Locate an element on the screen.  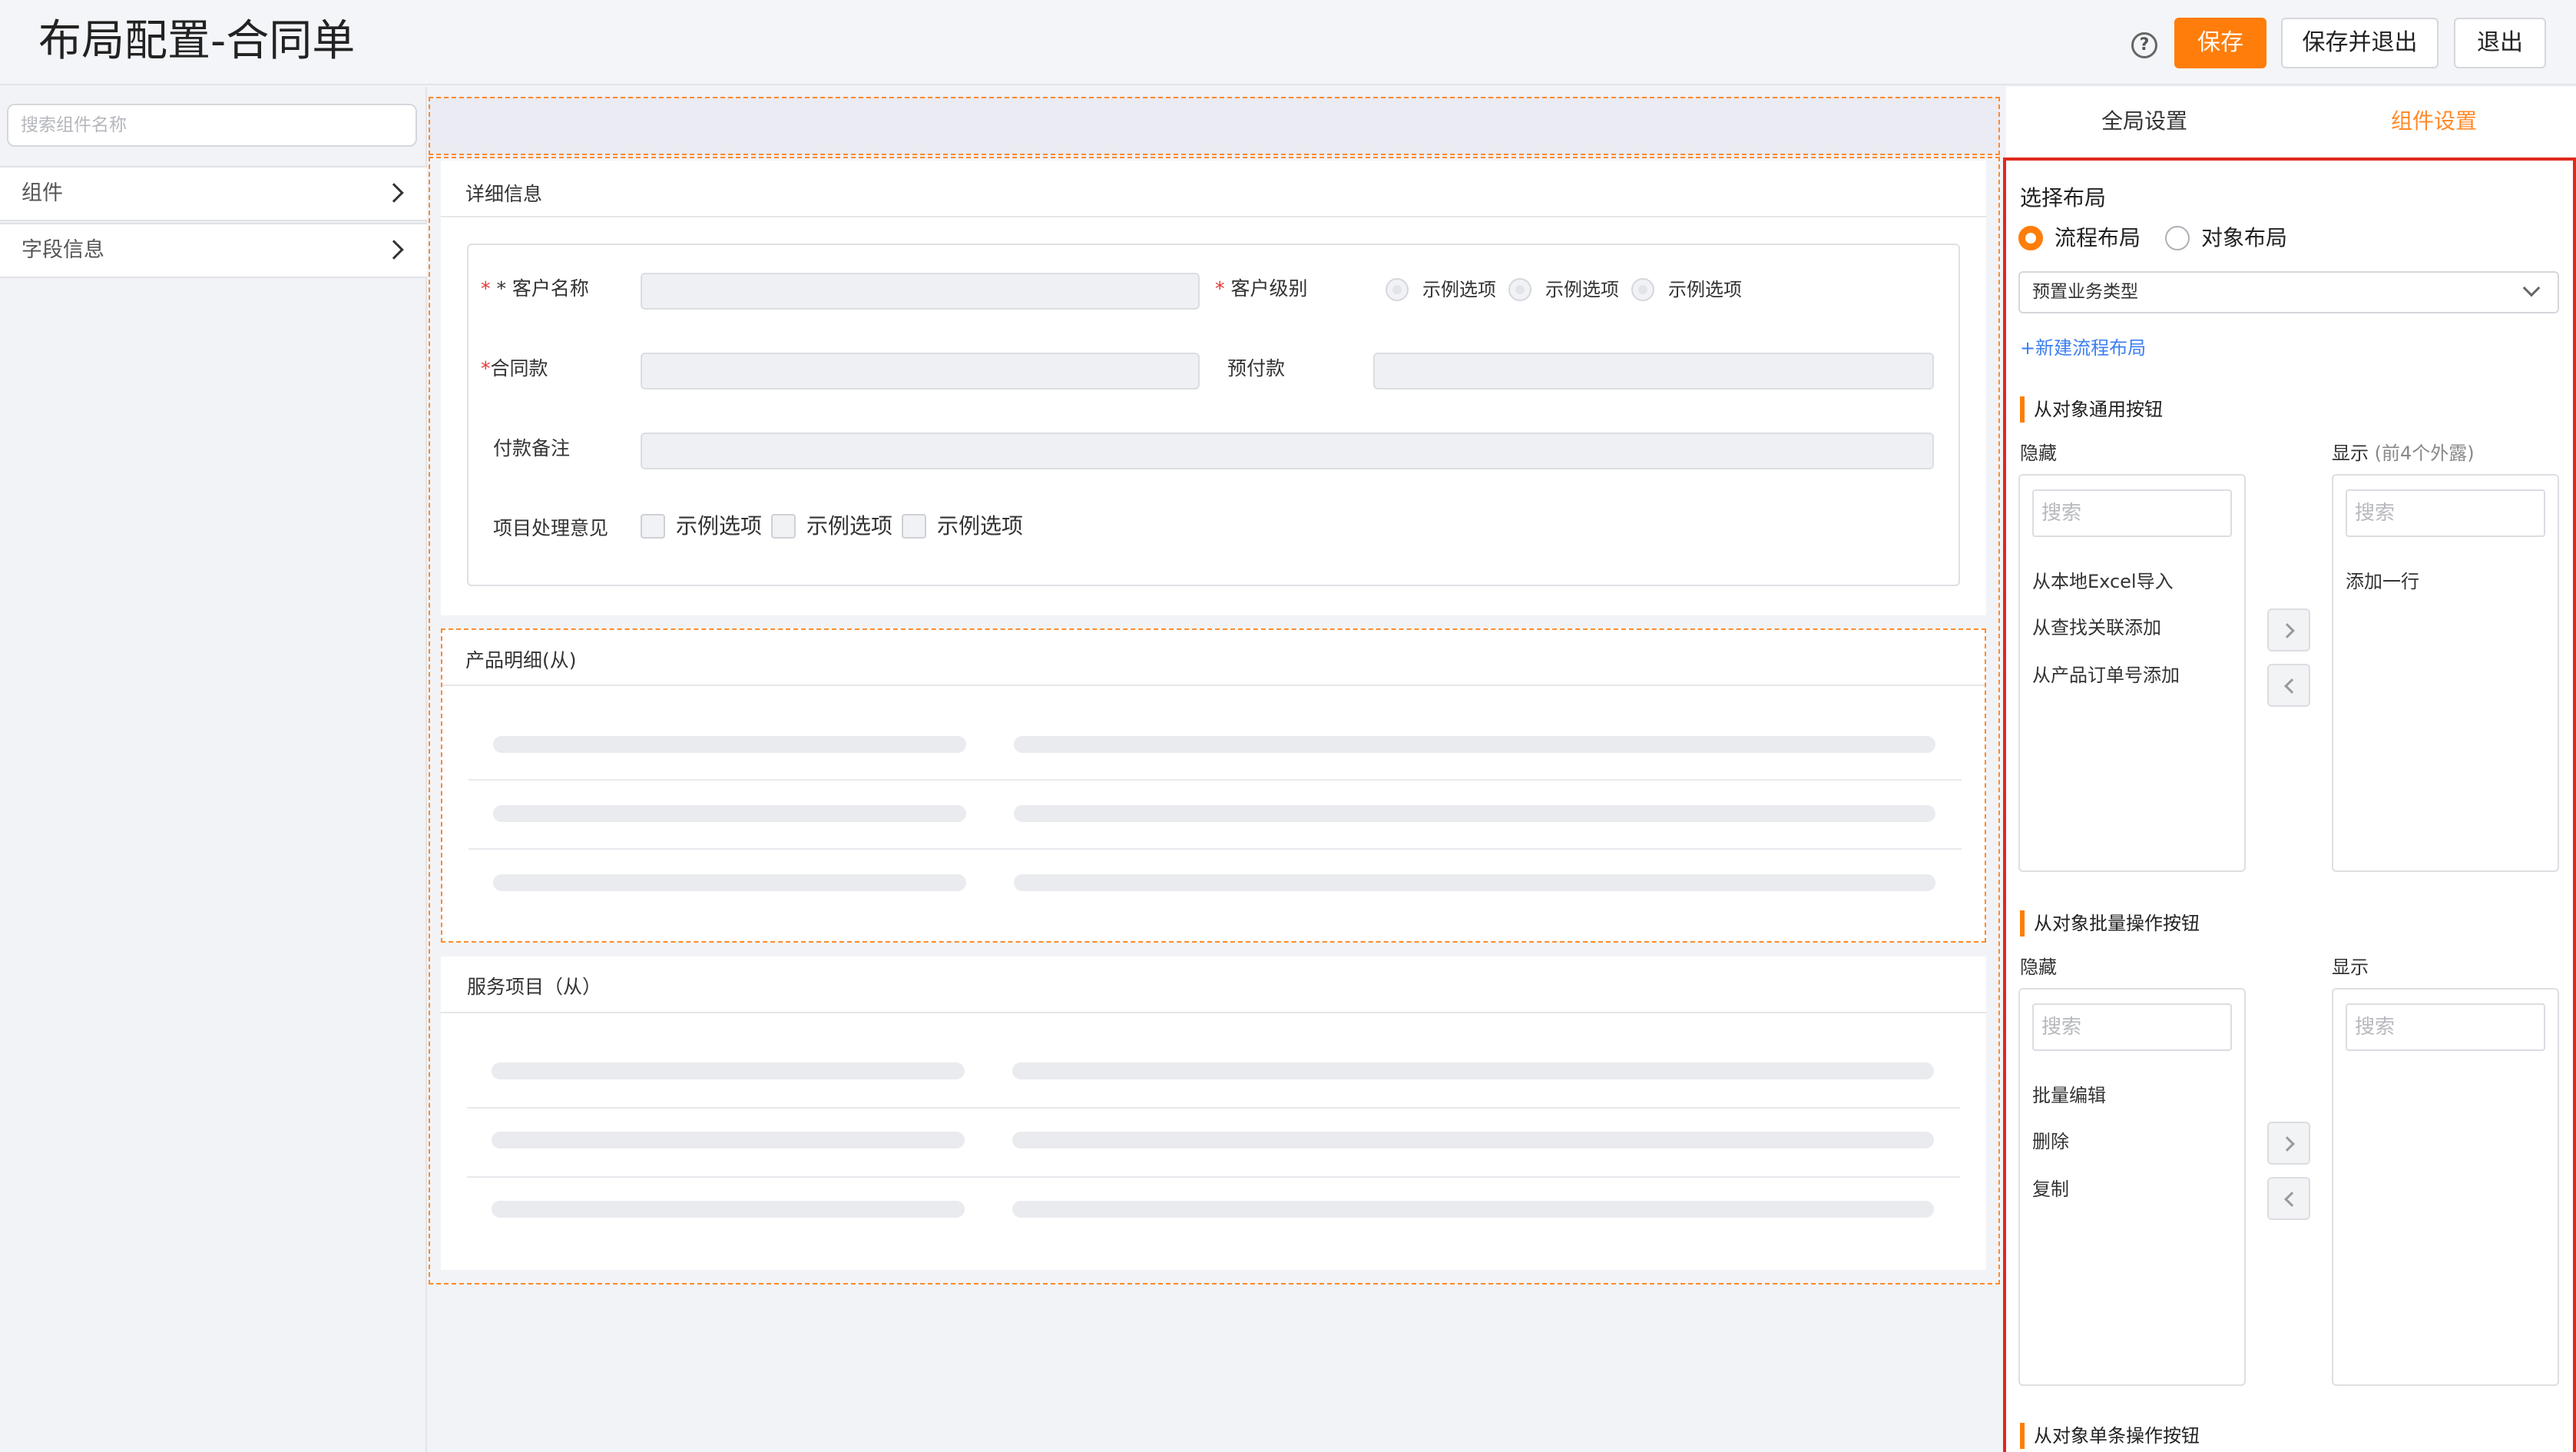
shown-column-label: 显示 (前4个外露) is located at coordinates (2403, 454).